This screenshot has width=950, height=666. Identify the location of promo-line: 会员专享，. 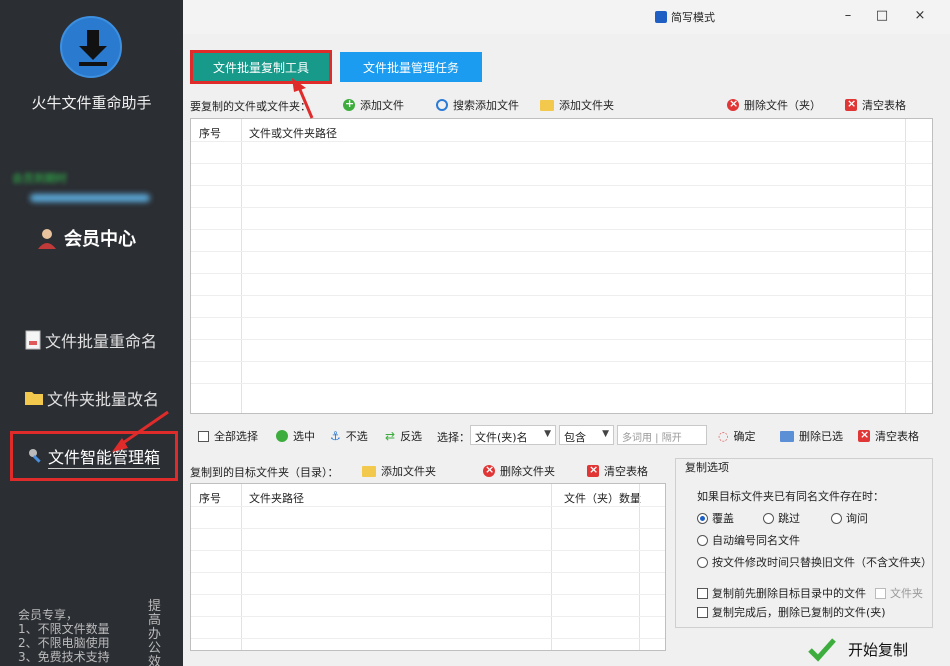
(48, 615).